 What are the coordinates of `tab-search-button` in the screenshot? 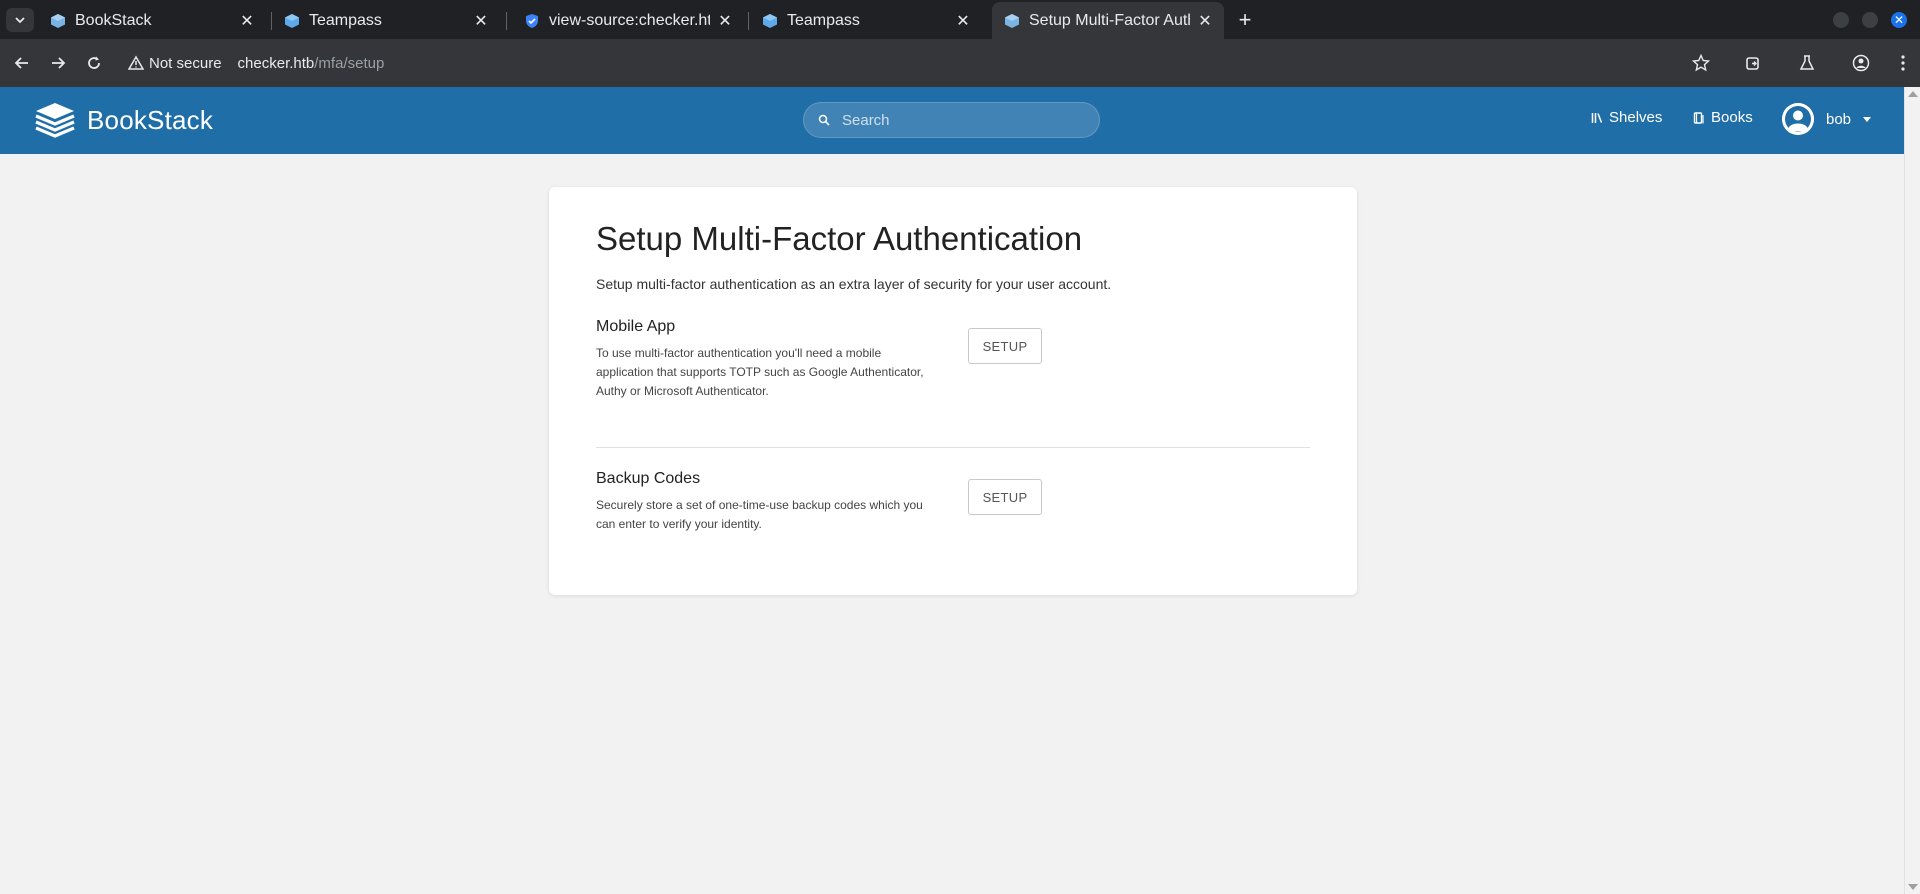 It's located at (20, 20).